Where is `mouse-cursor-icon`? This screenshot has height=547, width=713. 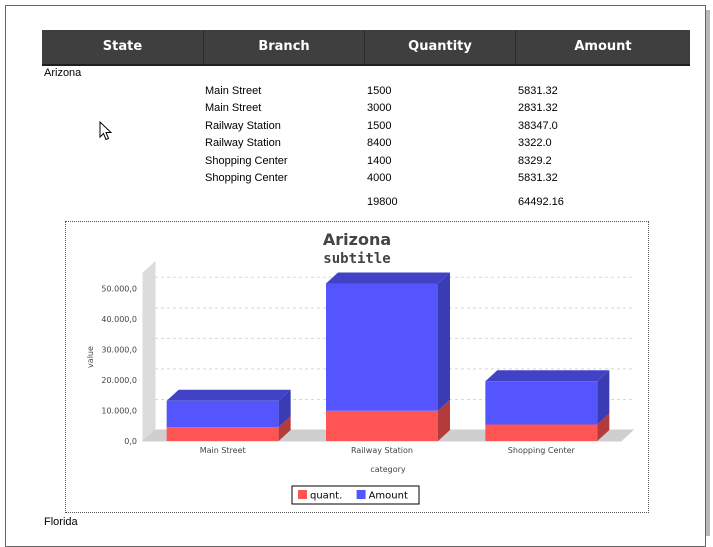
mouse-cursor-icon is located at coordinates (106, 131).